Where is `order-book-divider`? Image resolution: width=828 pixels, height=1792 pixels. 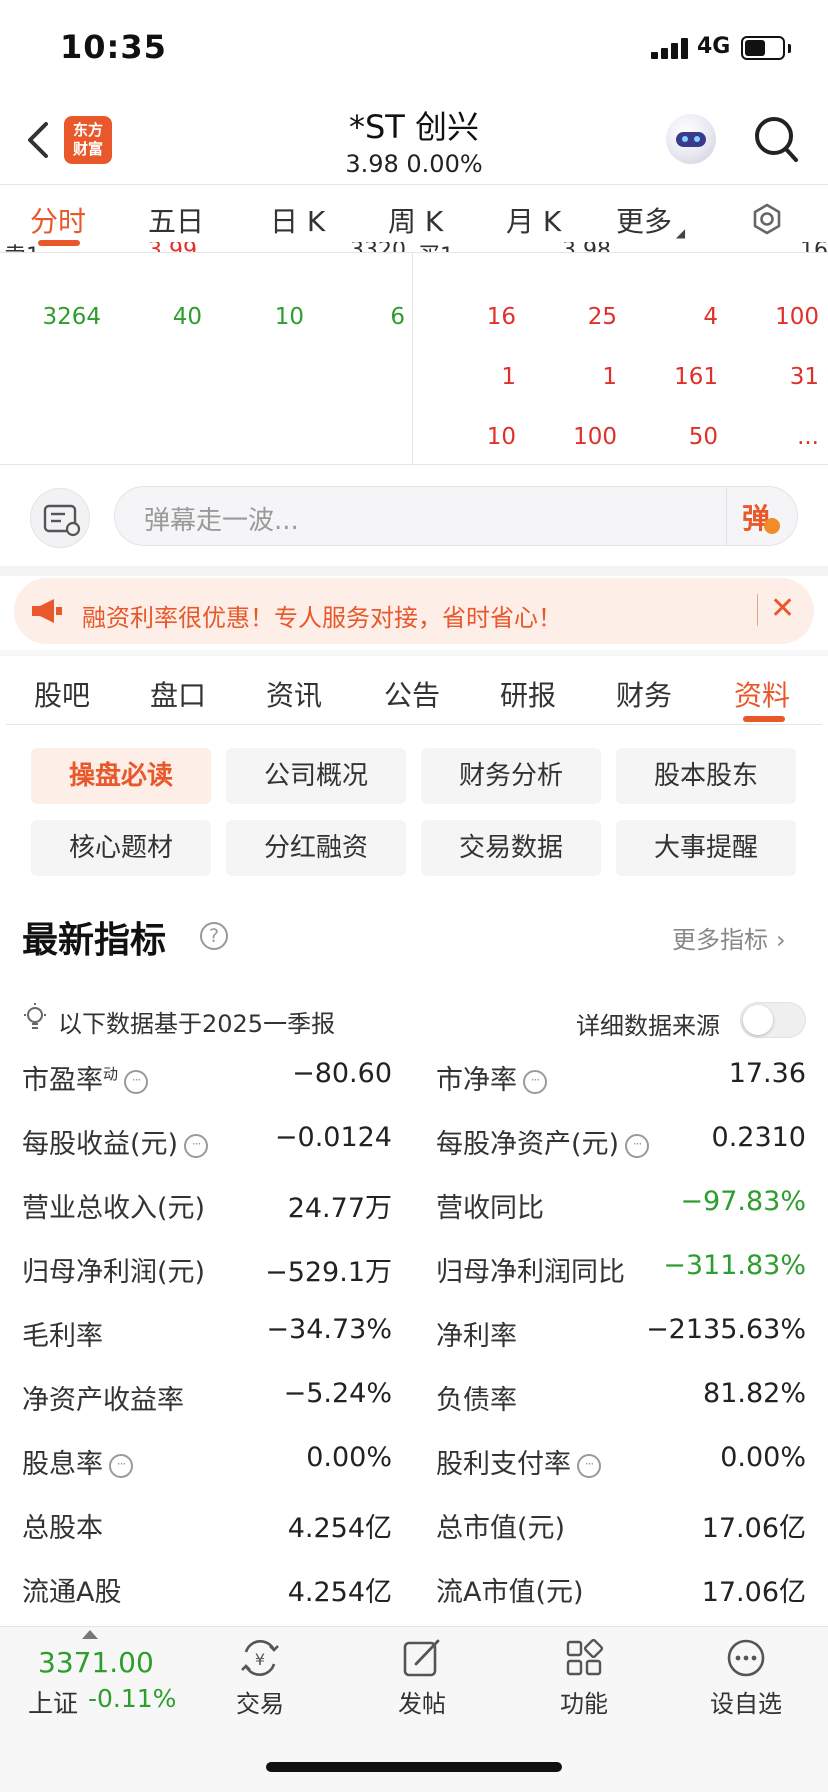 order-book-divider is located at coordinates (412, 358).